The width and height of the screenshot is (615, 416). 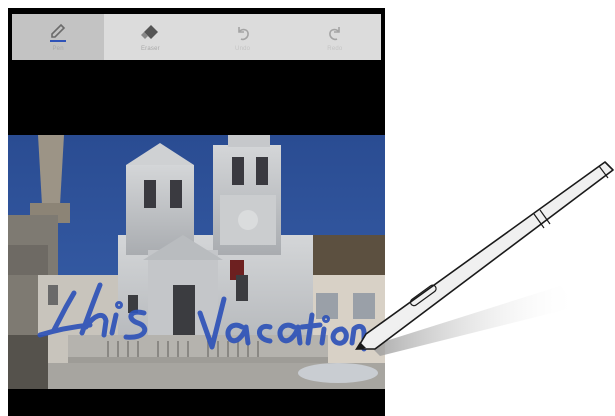 What do you see at coordinates (243, 33) in the screenshot?
I see `undo-icon` at bounding box center [243, 33].